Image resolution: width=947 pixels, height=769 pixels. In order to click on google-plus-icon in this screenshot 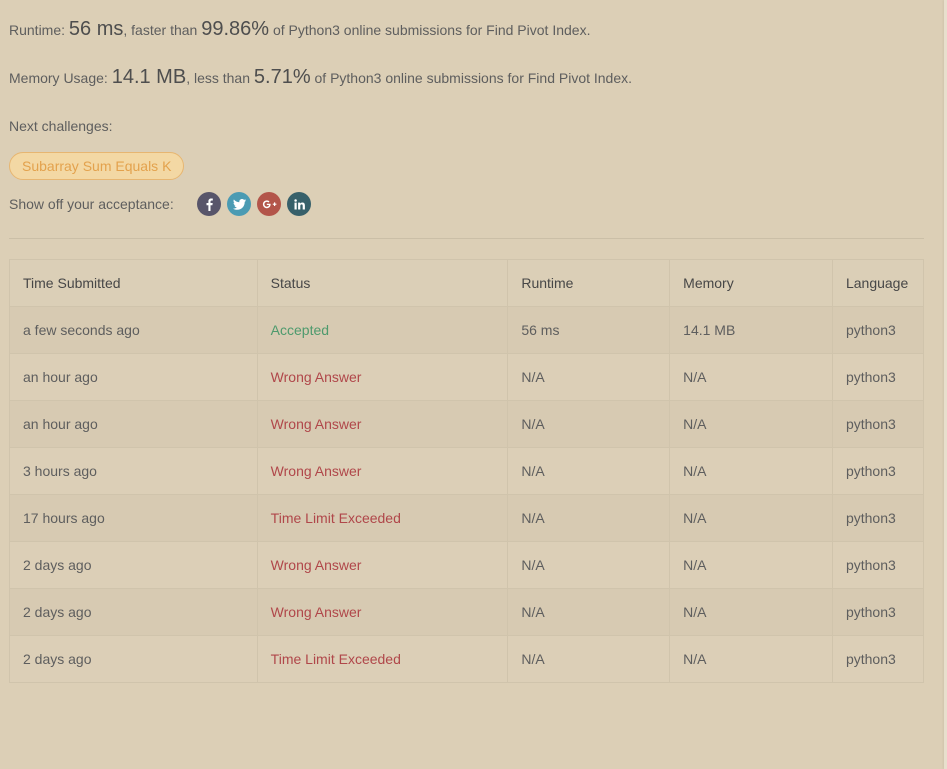, I will do `click(269, 204)`.